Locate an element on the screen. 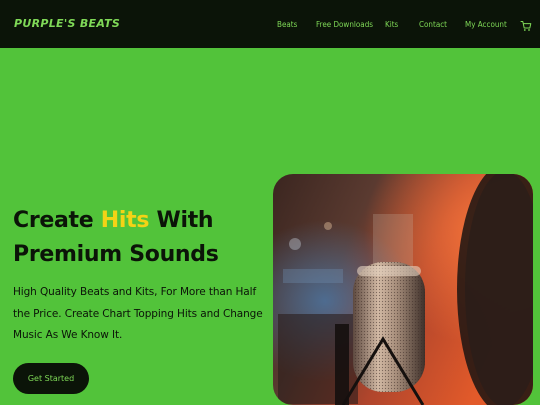 The image size is (540, 405). nav-link-kits: Kits is located at coordinates (391, 24).